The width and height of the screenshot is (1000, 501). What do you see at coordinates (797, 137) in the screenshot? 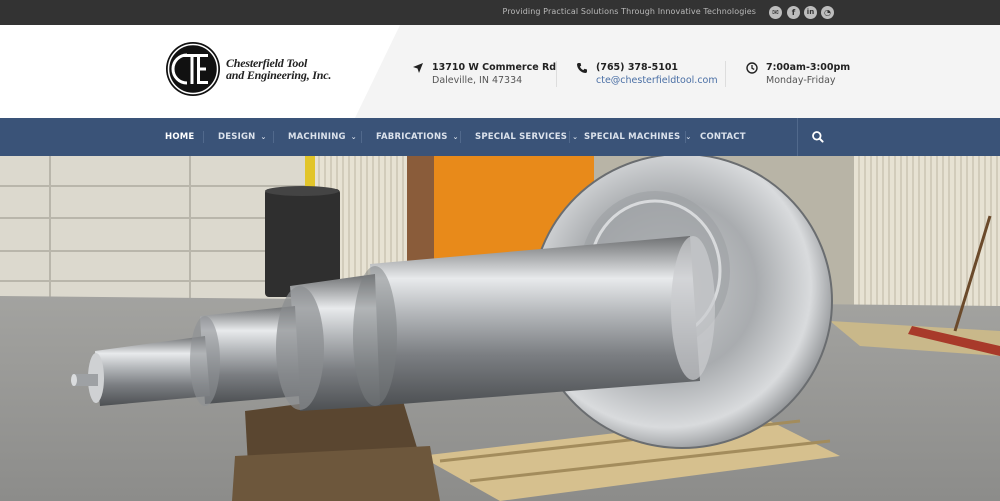
I see `nav-divider` at bounding box center [797, 137].